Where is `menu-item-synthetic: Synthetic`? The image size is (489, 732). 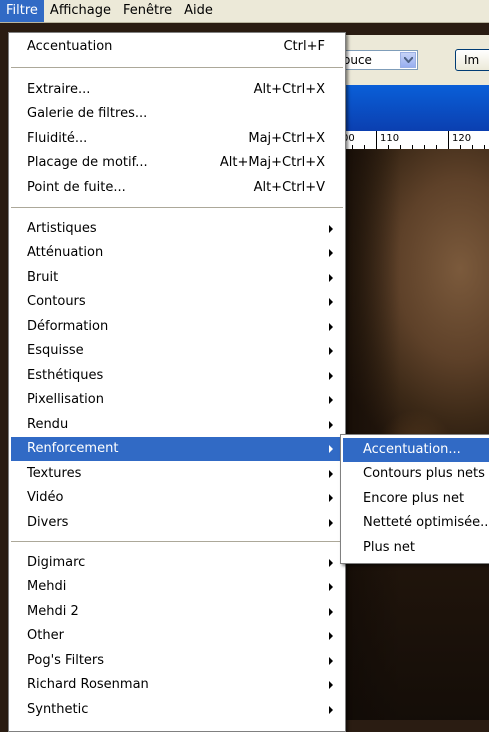
menu-item-synthetic: Synthetic is located at coordinates (177, 710).